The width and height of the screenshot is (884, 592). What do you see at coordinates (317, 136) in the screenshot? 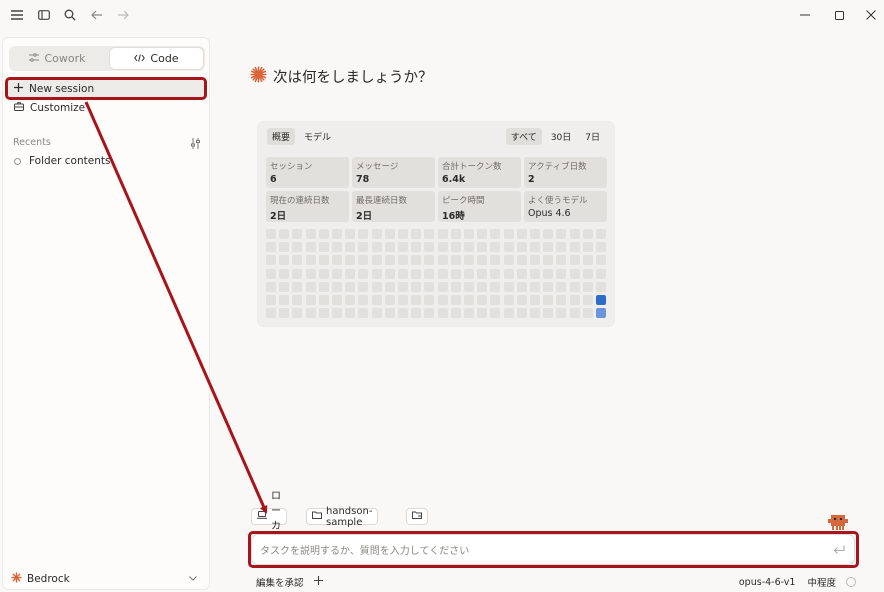
I see `tab-models: モデル` at bounding box center [317, 136].